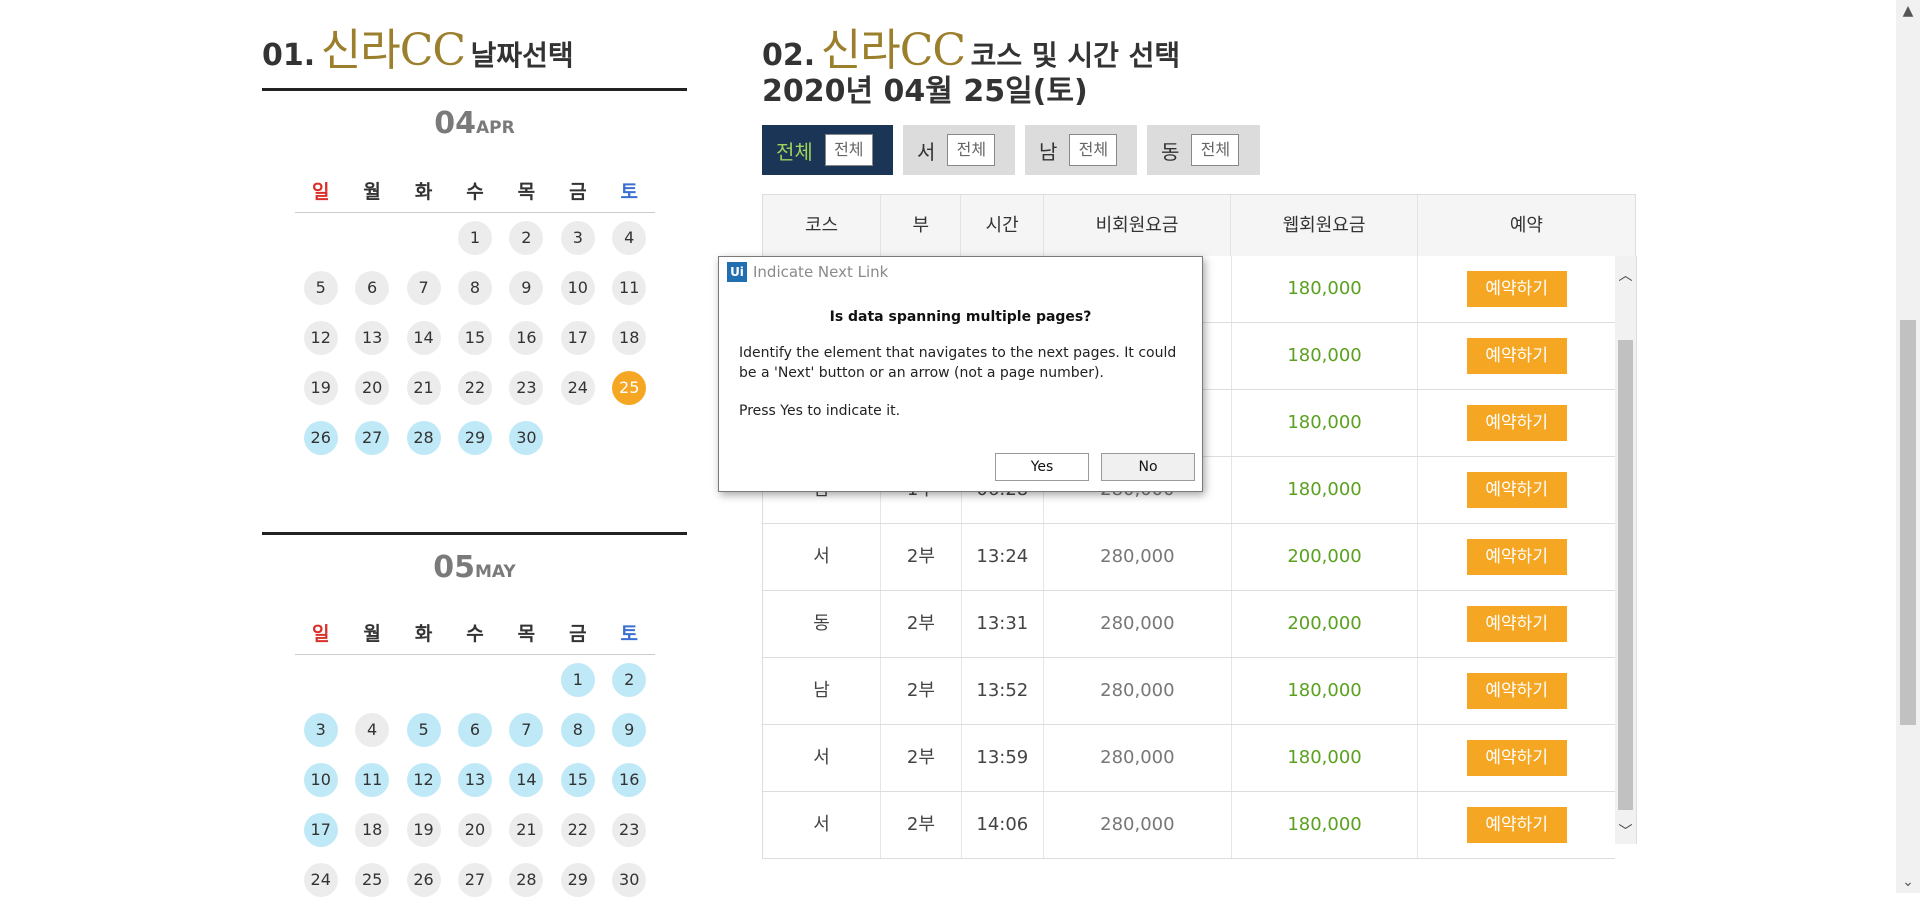 This screenshot has height=905, width=1920. Describe the element at coordinates (474, 89) in the screenshot. I see `calendar-divider` at that location.